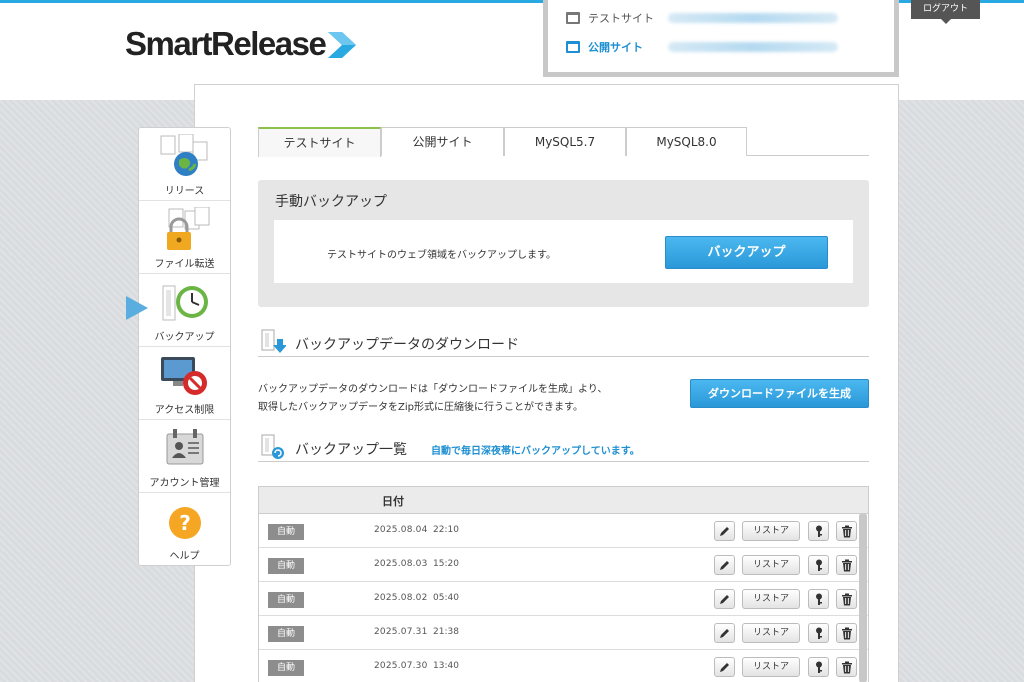  What do you see at coordinates (226, 43) in the screenshot?
I see `logo-text: SmartRelease` at bounding box center [226, 43].